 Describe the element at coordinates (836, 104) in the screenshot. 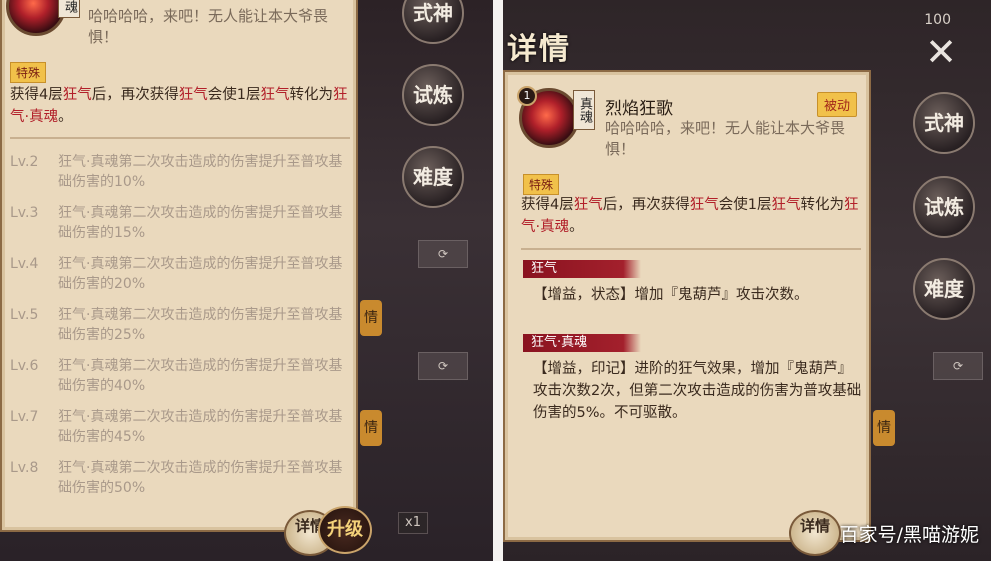

I see `passive-tag: 被动` at that location.